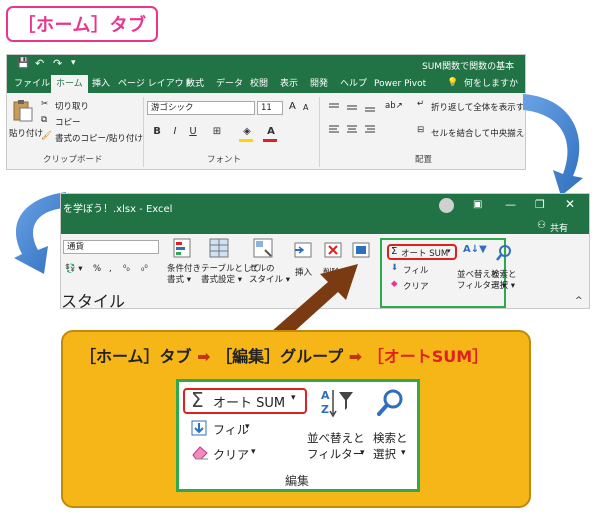  What do you see at coordinates (390, 403) in the screenshot?
I see `magnifier-icon` at bounding box center [390, 403].